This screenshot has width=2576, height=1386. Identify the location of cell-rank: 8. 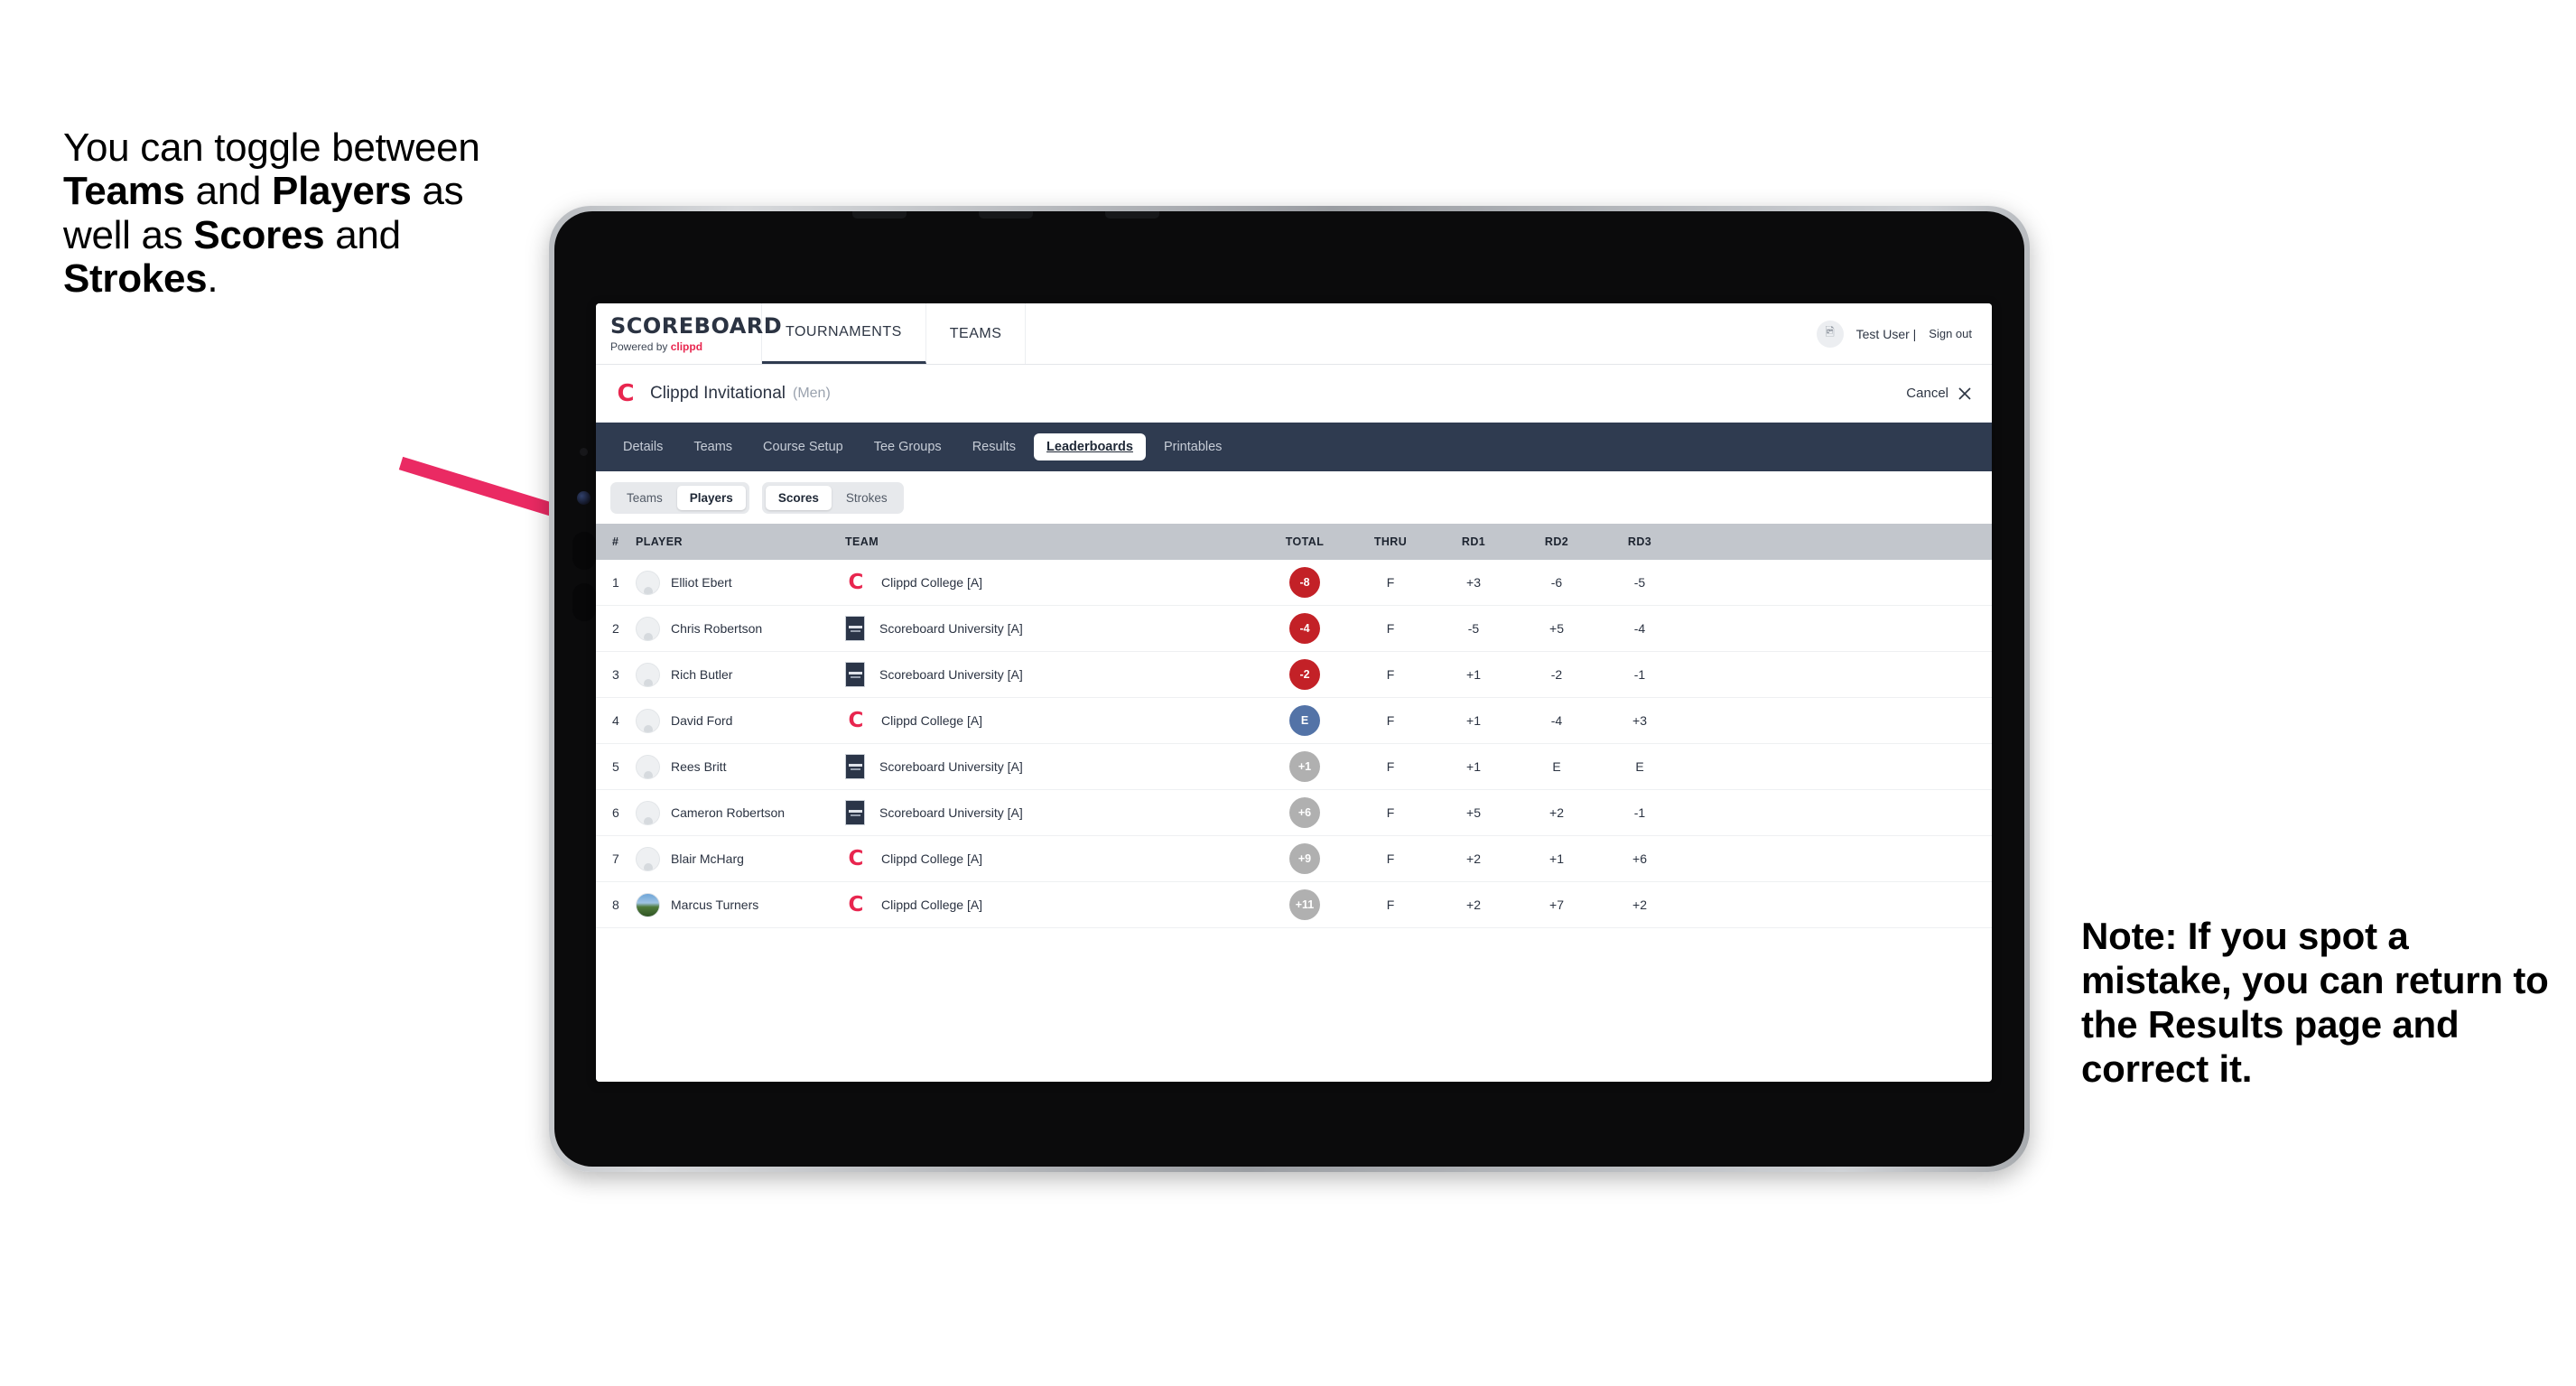
(615, 905).